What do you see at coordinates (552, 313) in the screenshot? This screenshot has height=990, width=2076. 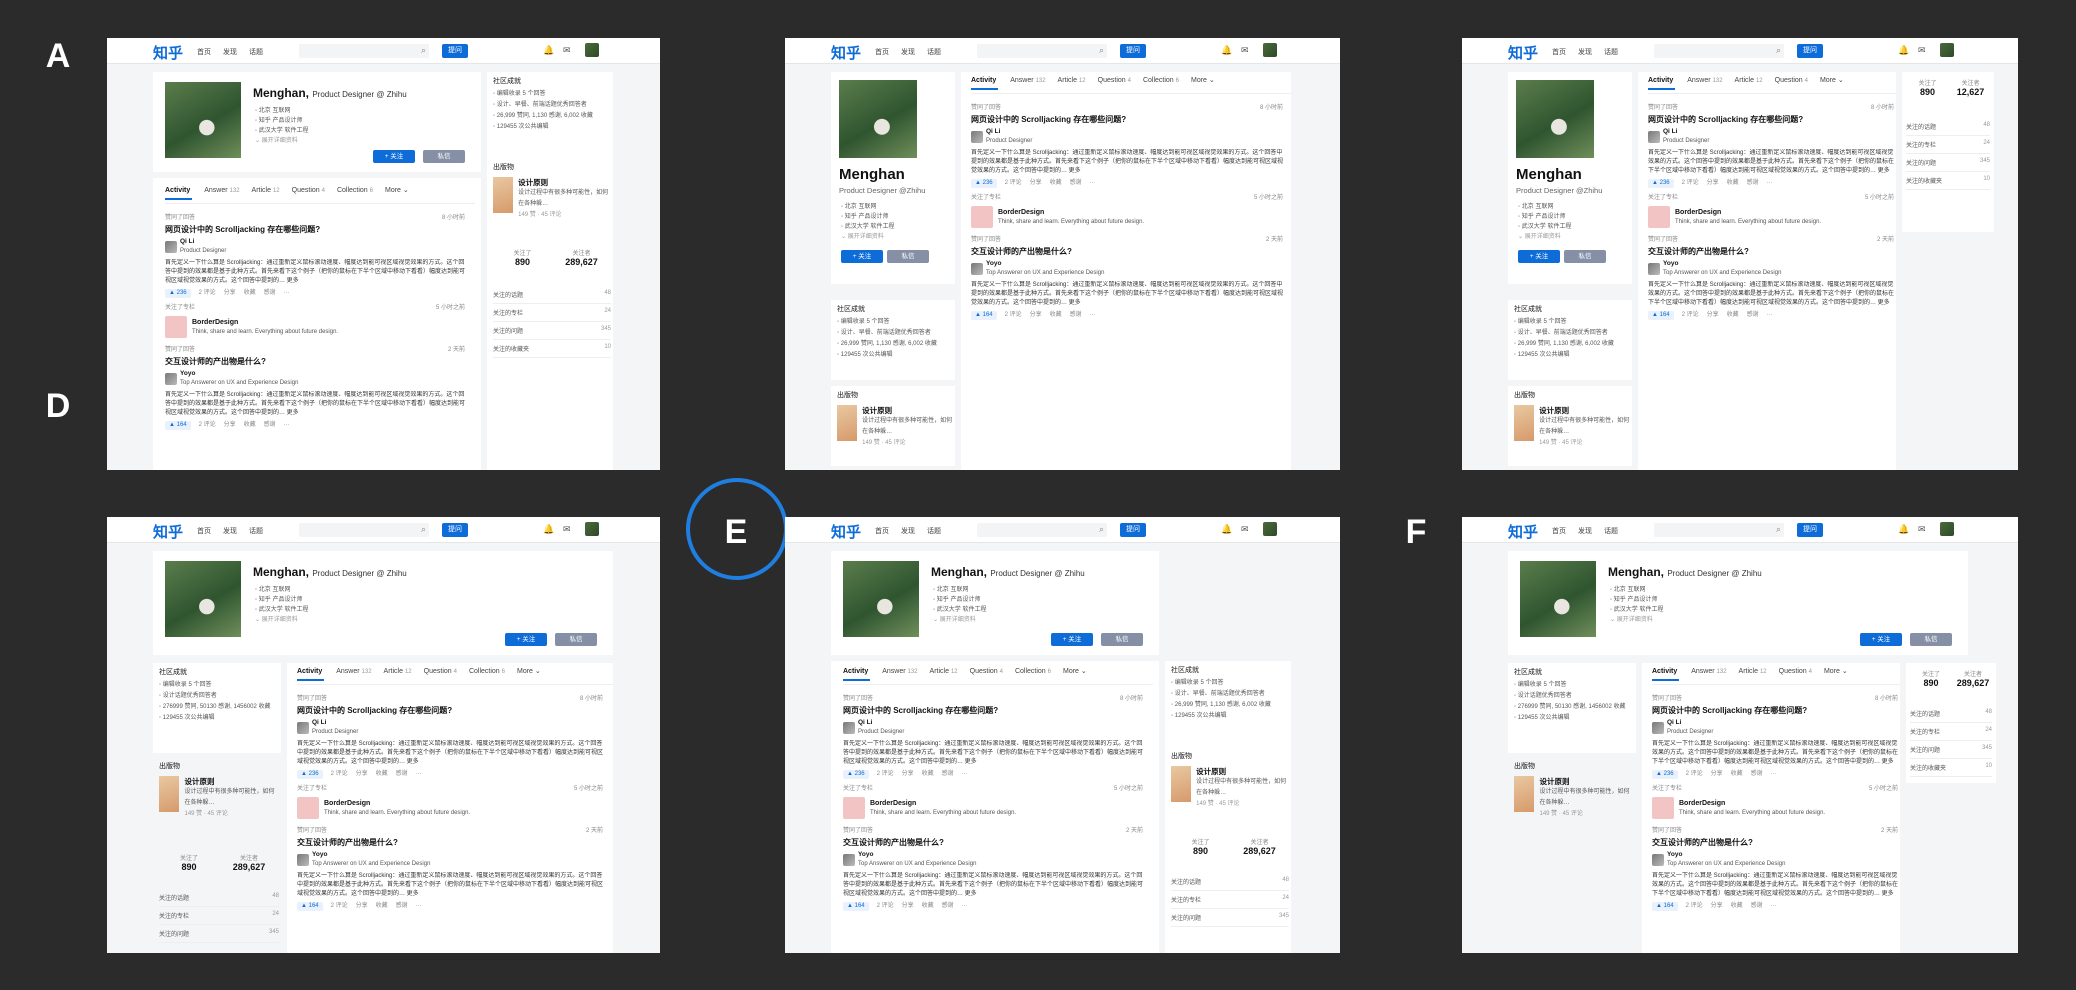 I see `follow-list-item: 关注的专栏 24` at bounding box center [552, 313].